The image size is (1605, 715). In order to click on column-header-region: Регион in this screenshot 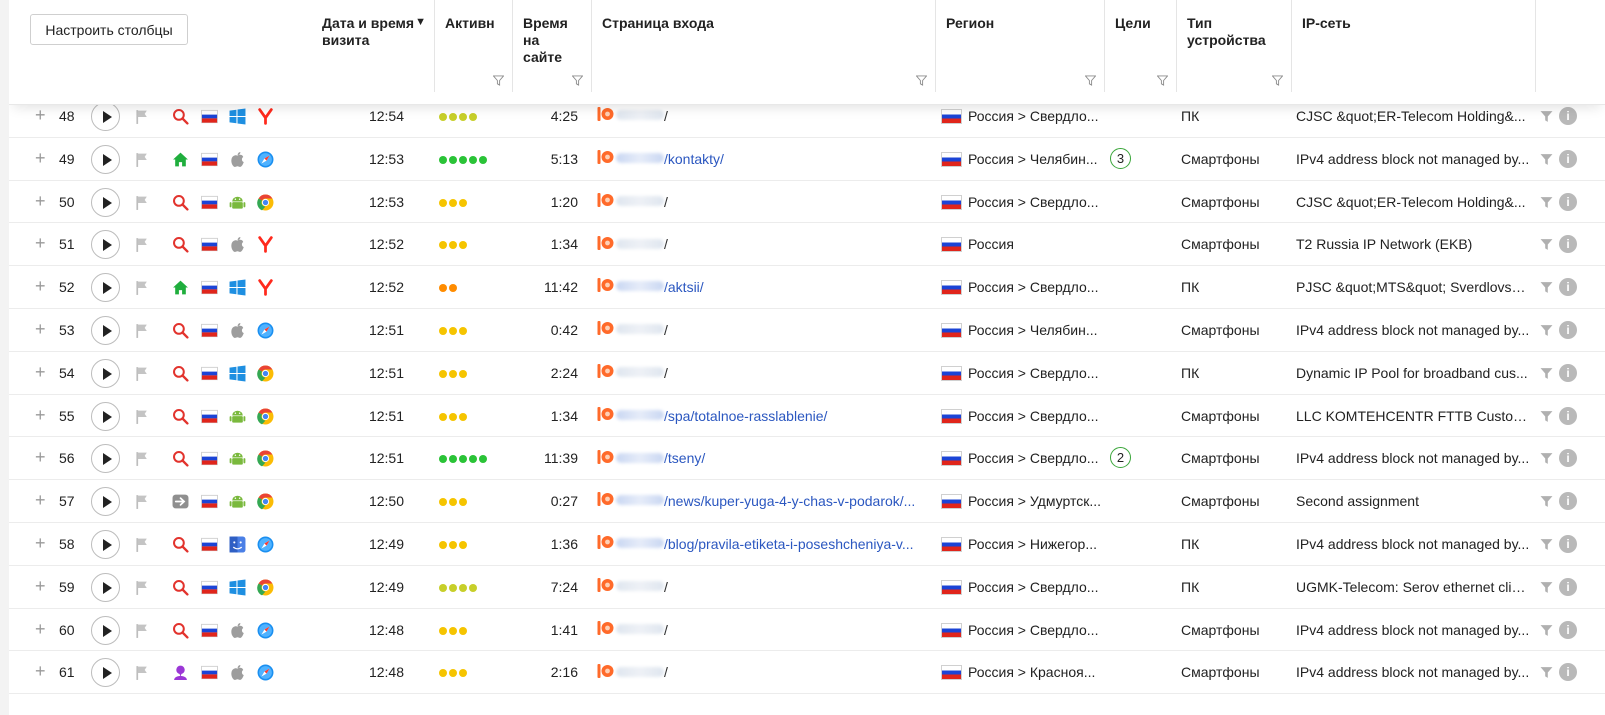, I will do `click(1020, 46)`.